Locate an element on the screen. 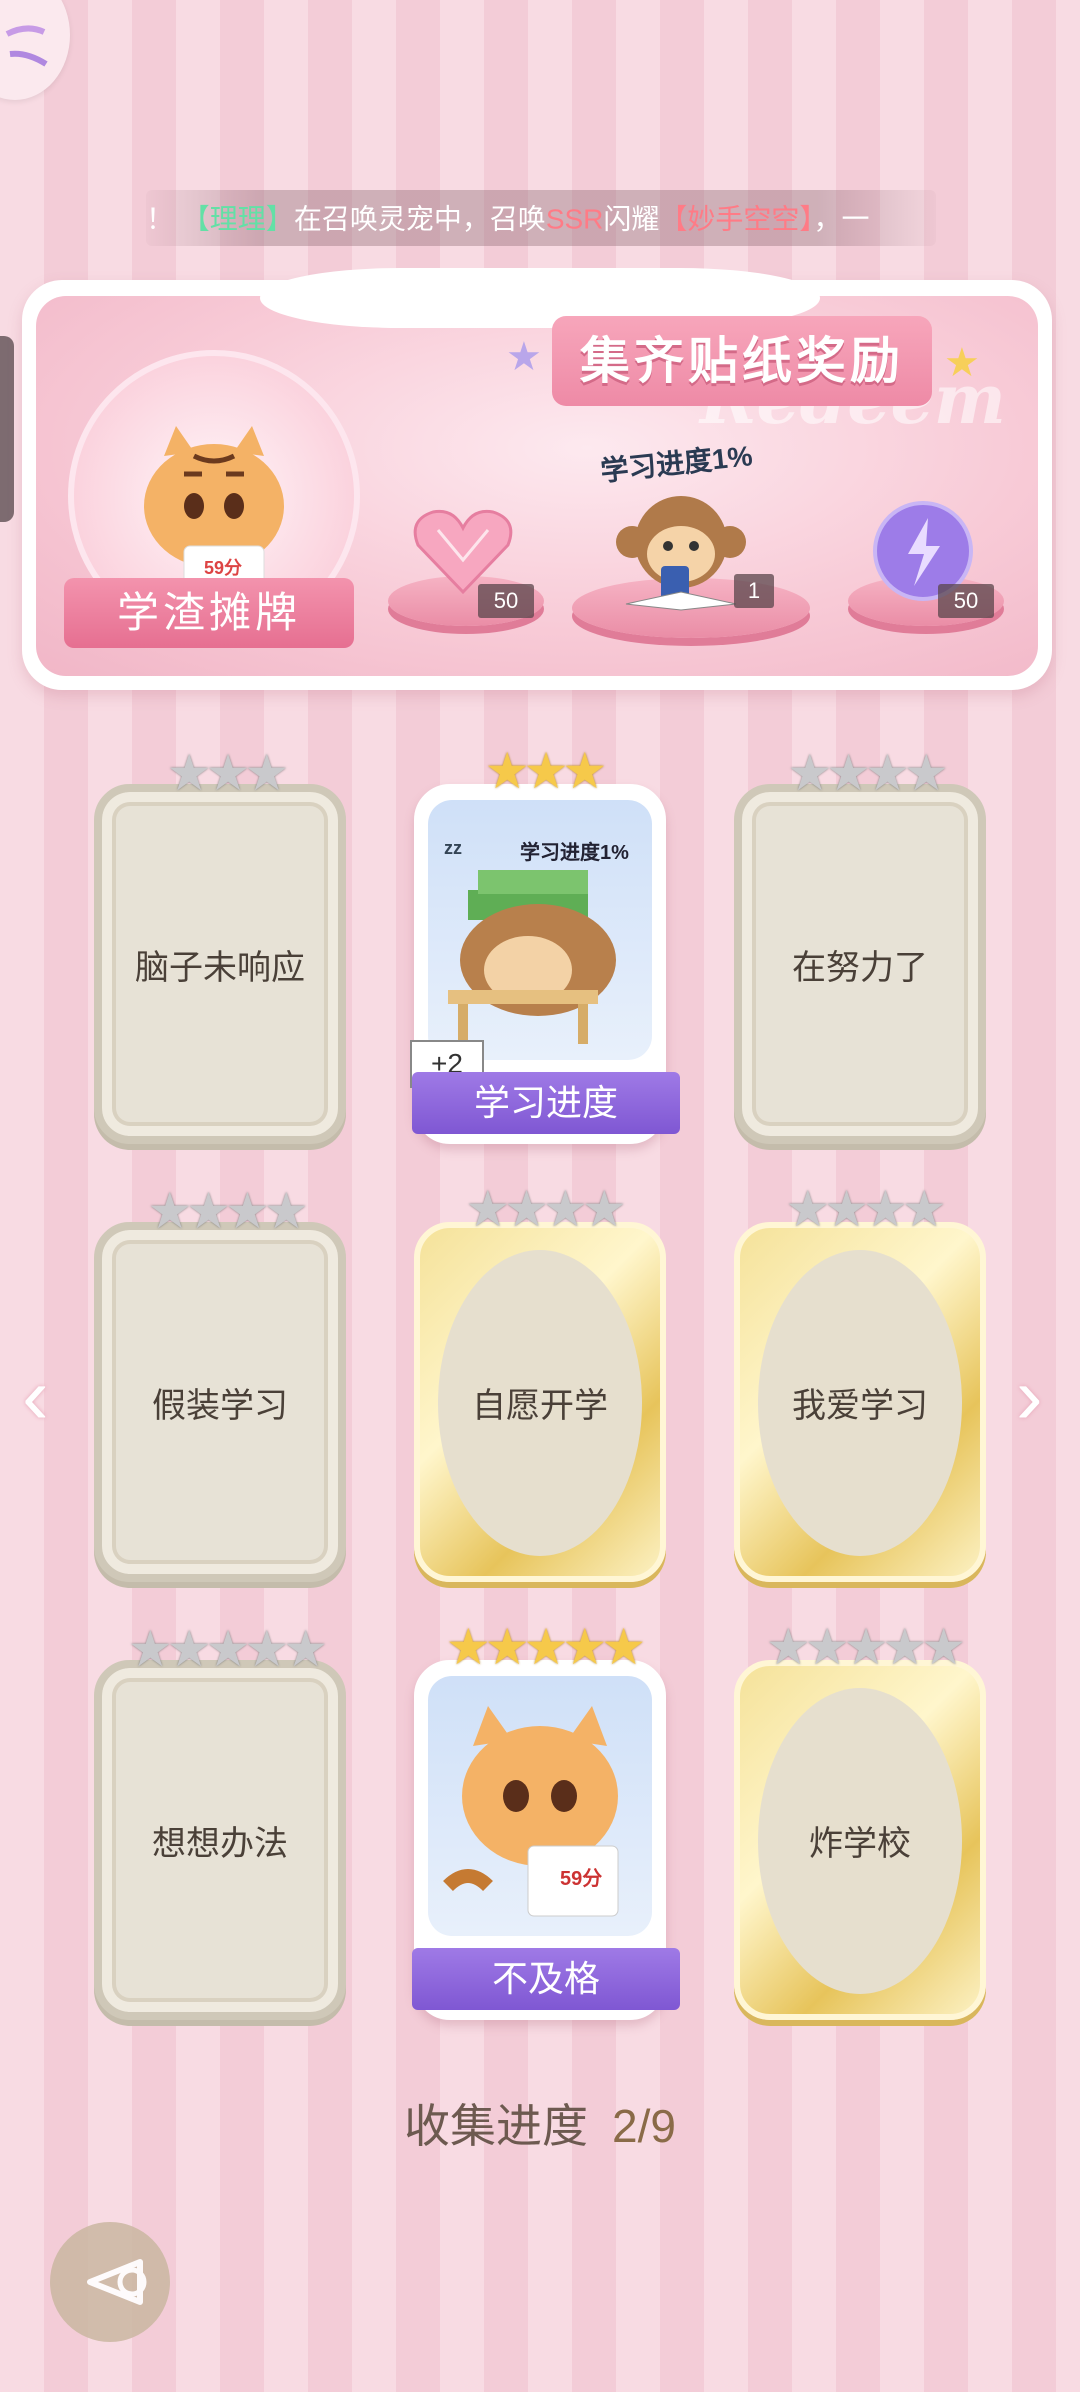 Image resolution: width=1080 pixels, height=2392 pixels. sticker-caption: 学习进度1% is located at coordinates (574, 853).